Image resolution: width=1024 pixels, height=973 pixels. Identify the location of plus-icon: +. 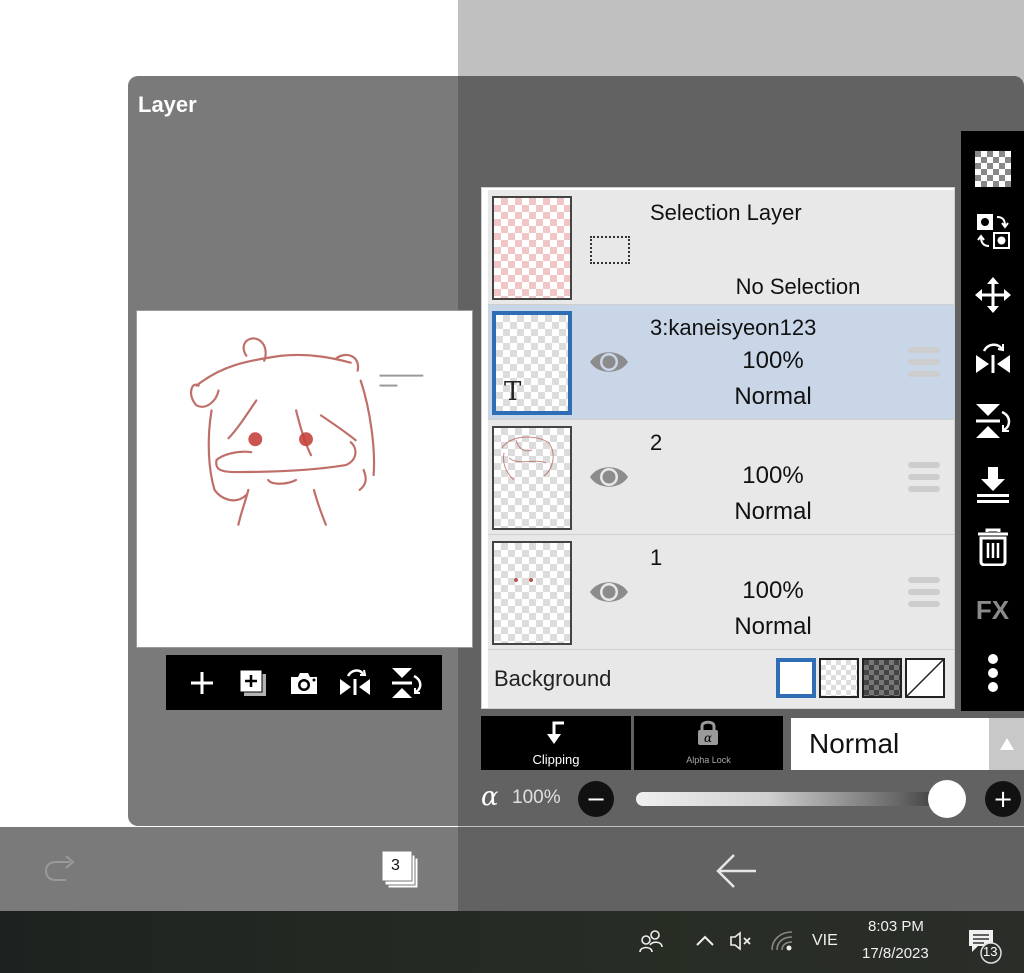
(1003, 799).